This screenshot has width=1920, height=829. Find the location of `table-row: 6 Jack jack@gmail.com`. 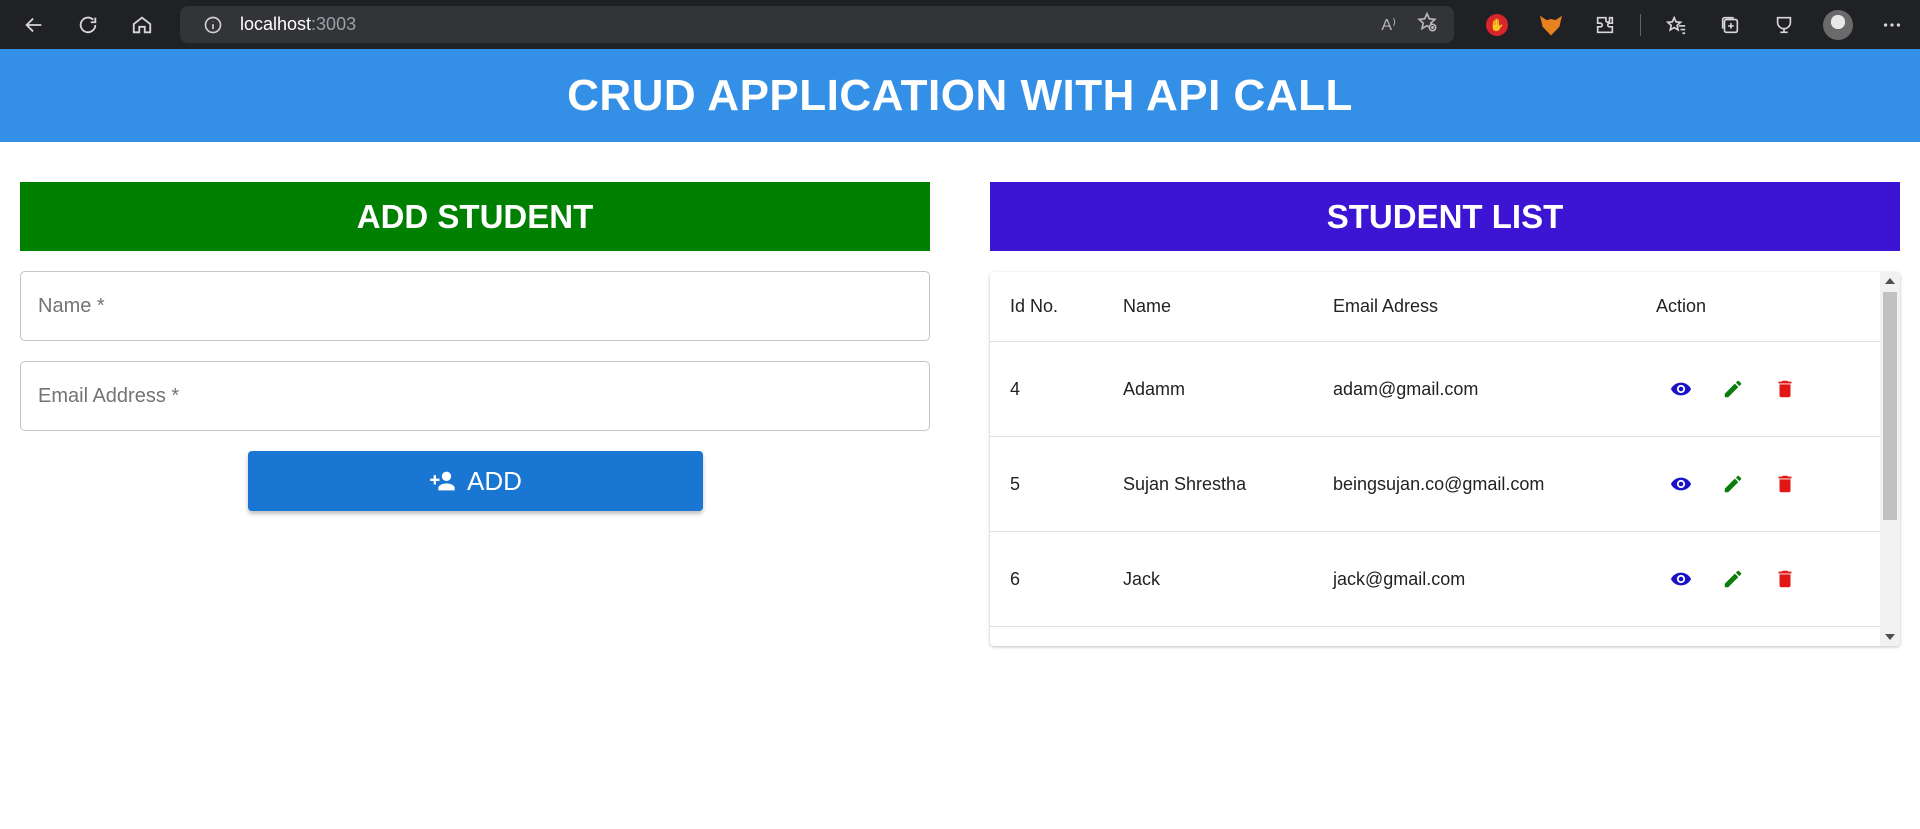

table-row: 6 Jack jack@gmail.com is located at coordinates (1435, 579).